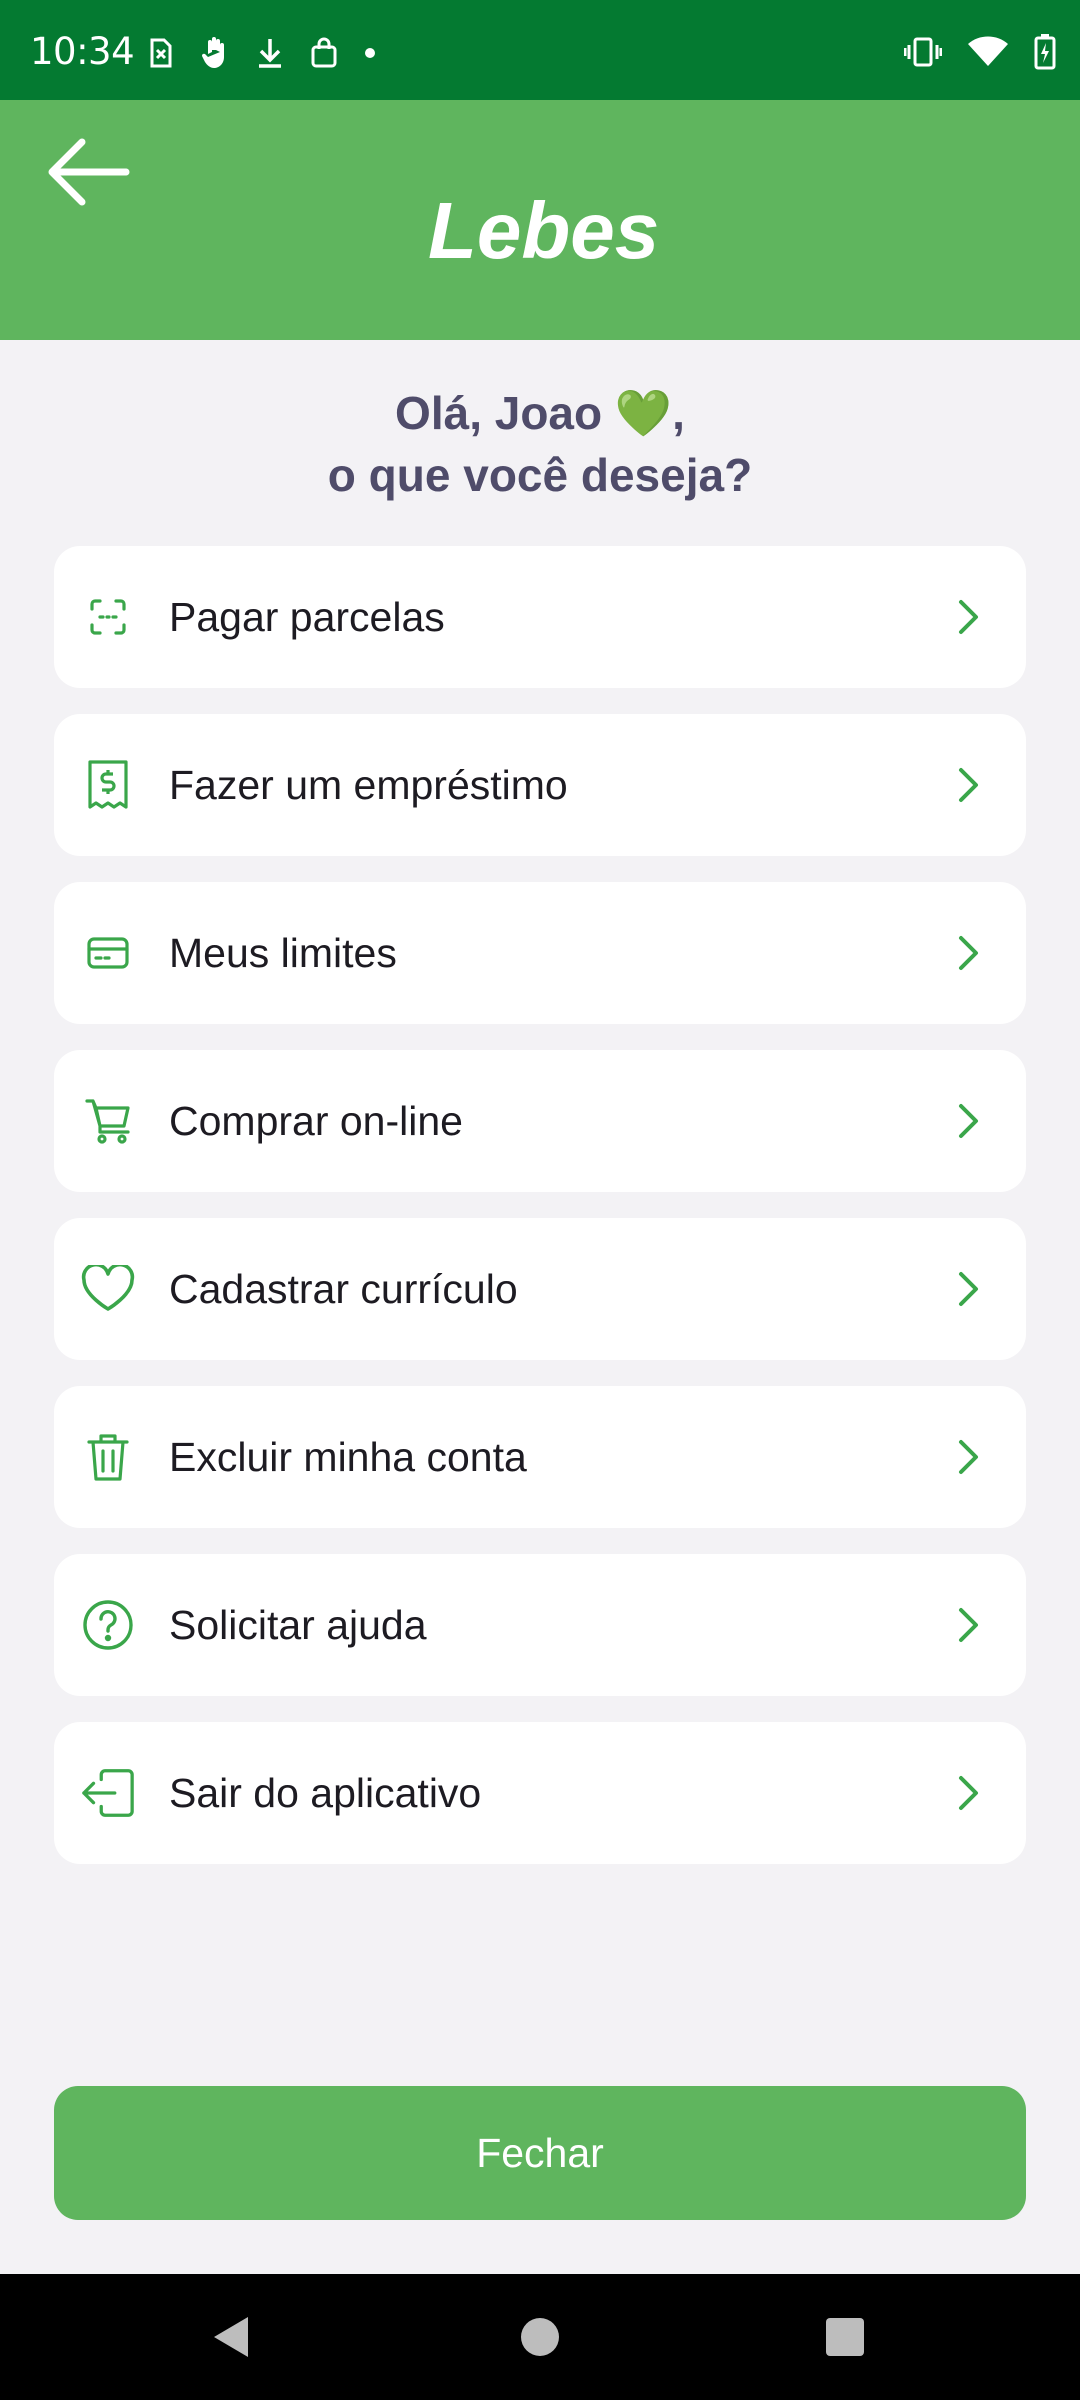  I want to click on logout-icon, so click(108, 1793).